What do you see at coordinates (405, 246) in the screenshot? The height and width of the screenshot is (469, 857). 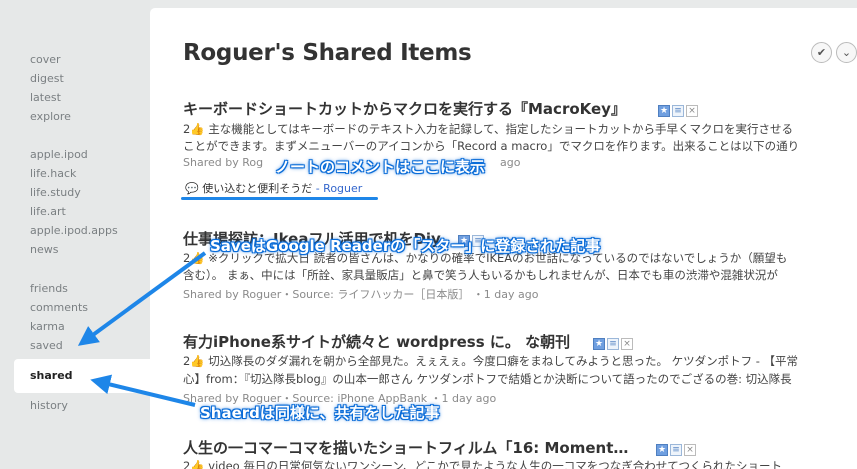 I see `saved-annotation: SaveはGoogle Readerの「スター」に登録された記事` at bounding box center [405, 246].